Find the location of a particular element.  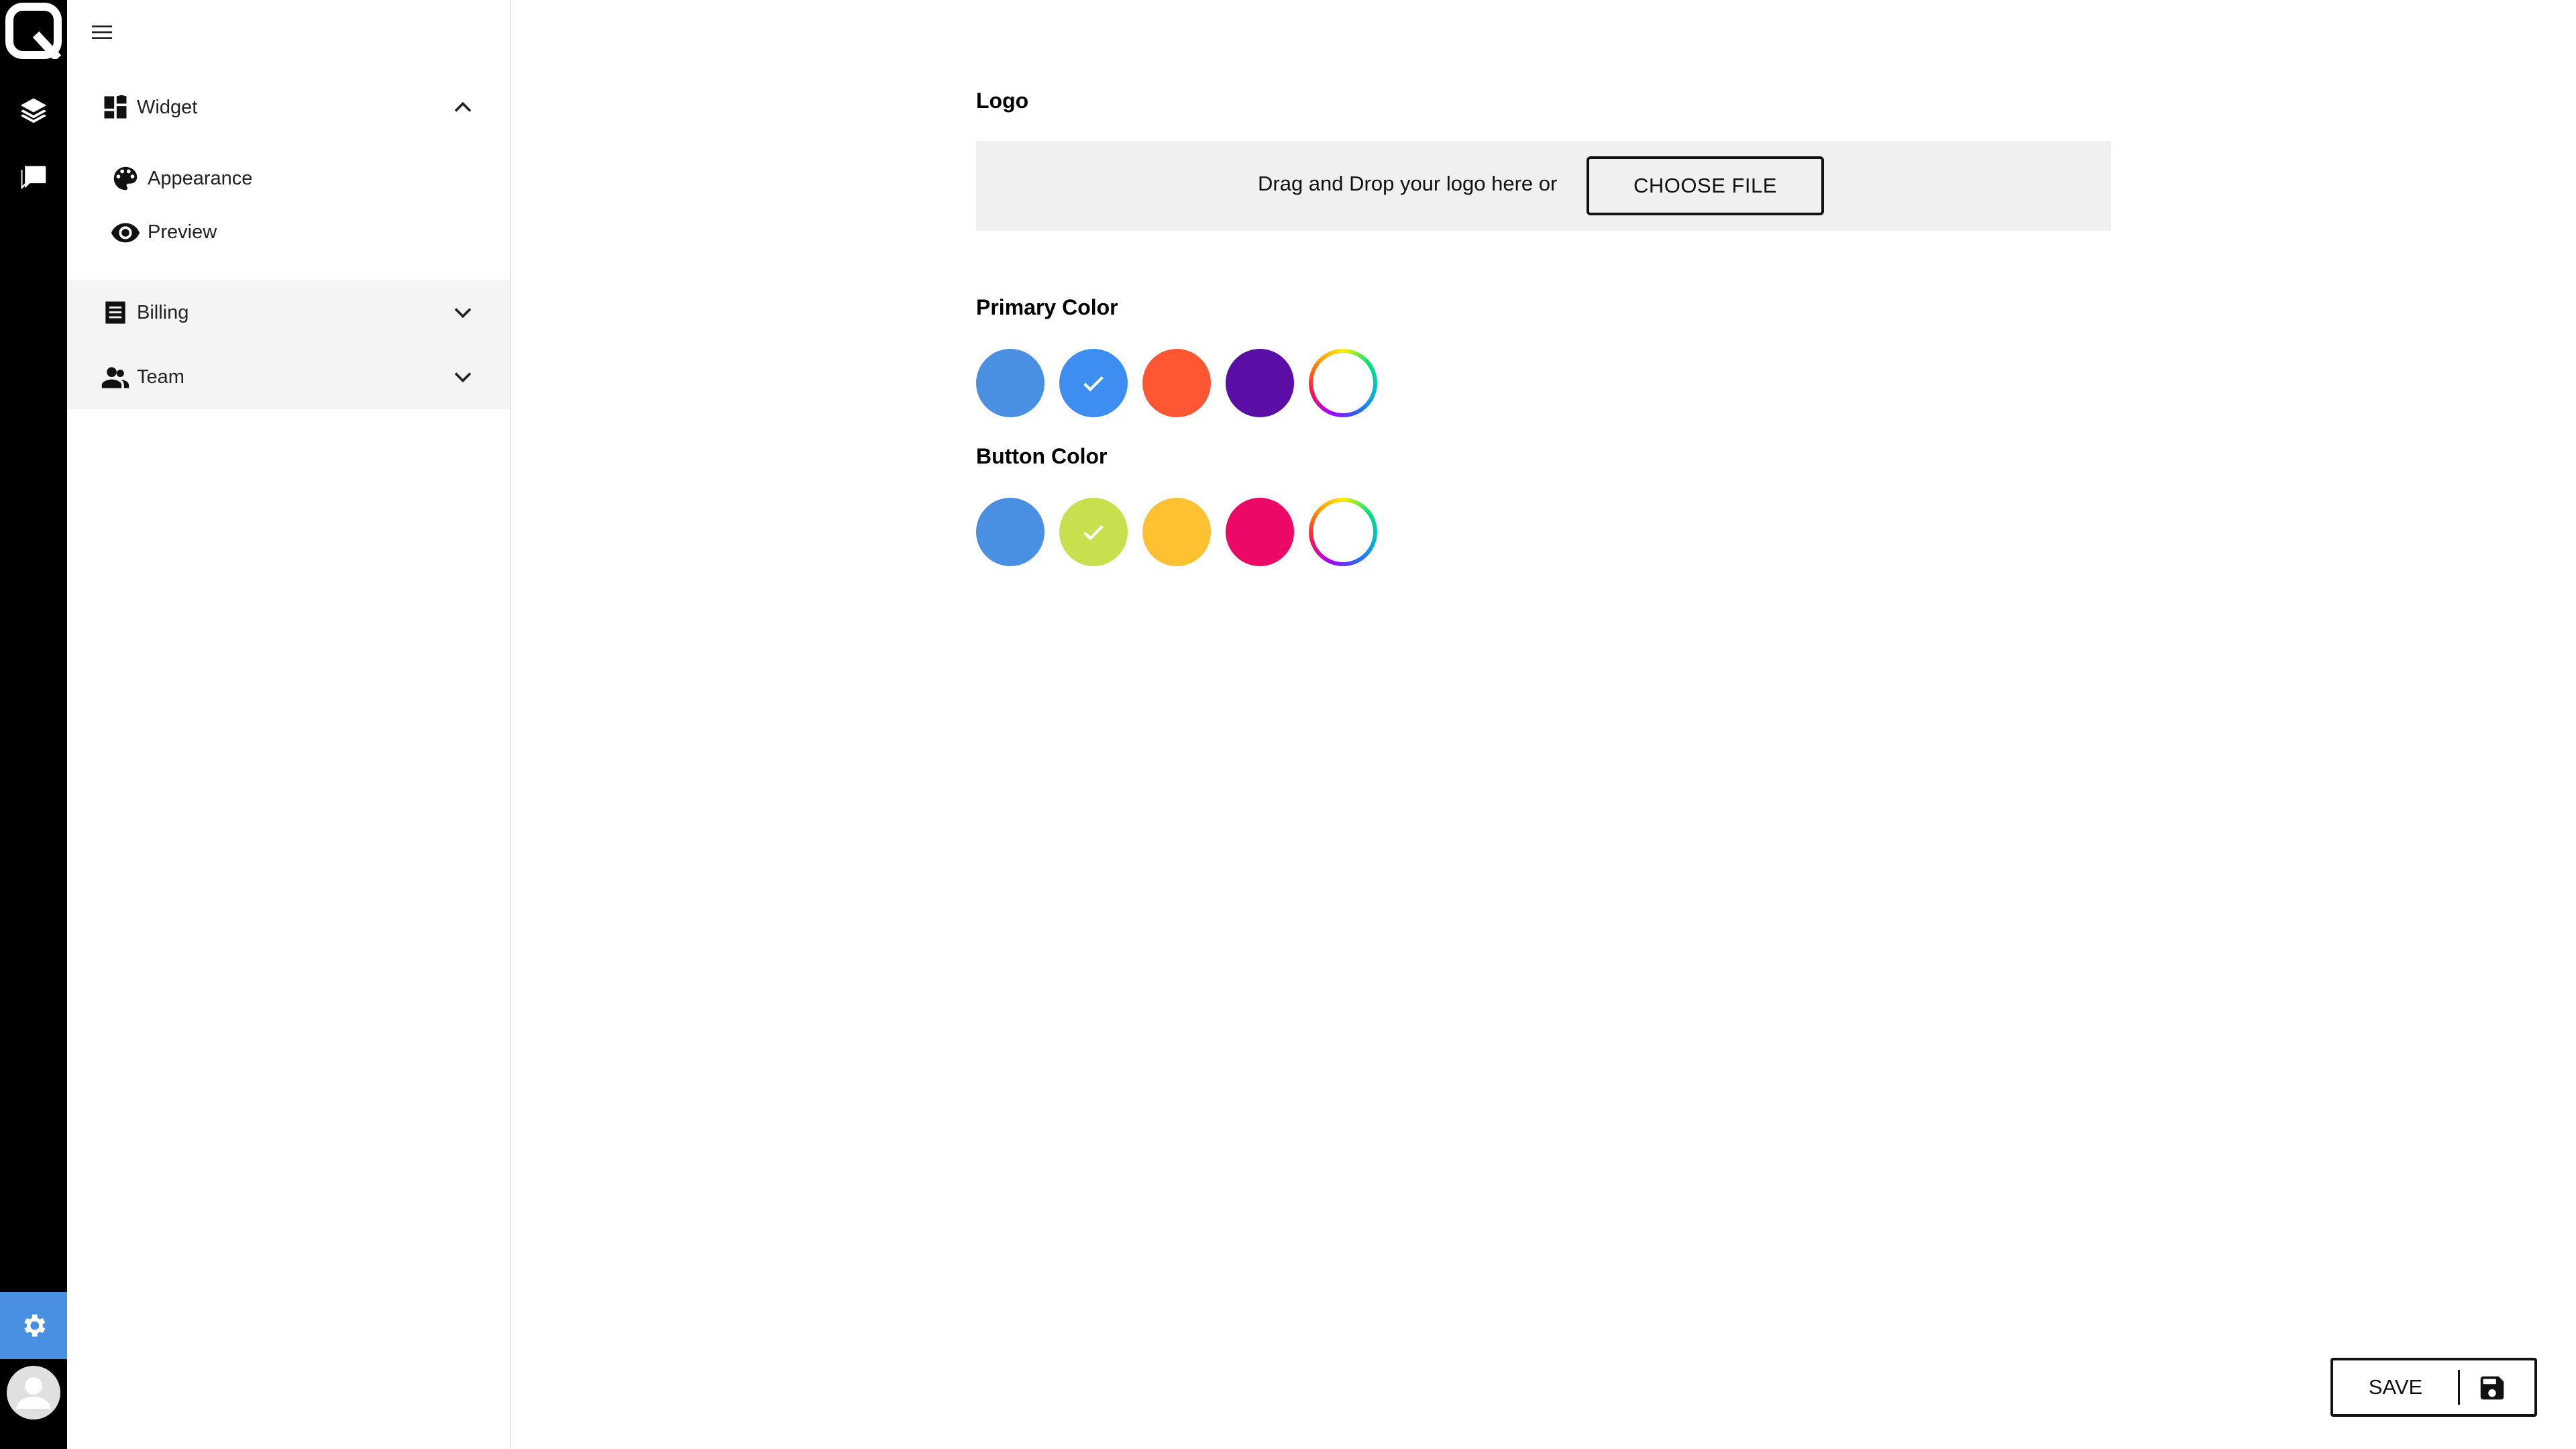

sidebar-item-label: Appearance is located at coordinates (200, 178).